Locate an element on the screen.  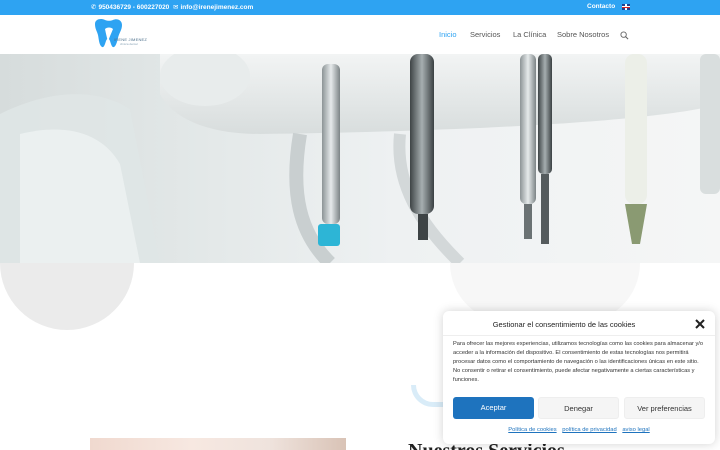
logo-tagline: clínica dental is located at coordinates (129, 44).